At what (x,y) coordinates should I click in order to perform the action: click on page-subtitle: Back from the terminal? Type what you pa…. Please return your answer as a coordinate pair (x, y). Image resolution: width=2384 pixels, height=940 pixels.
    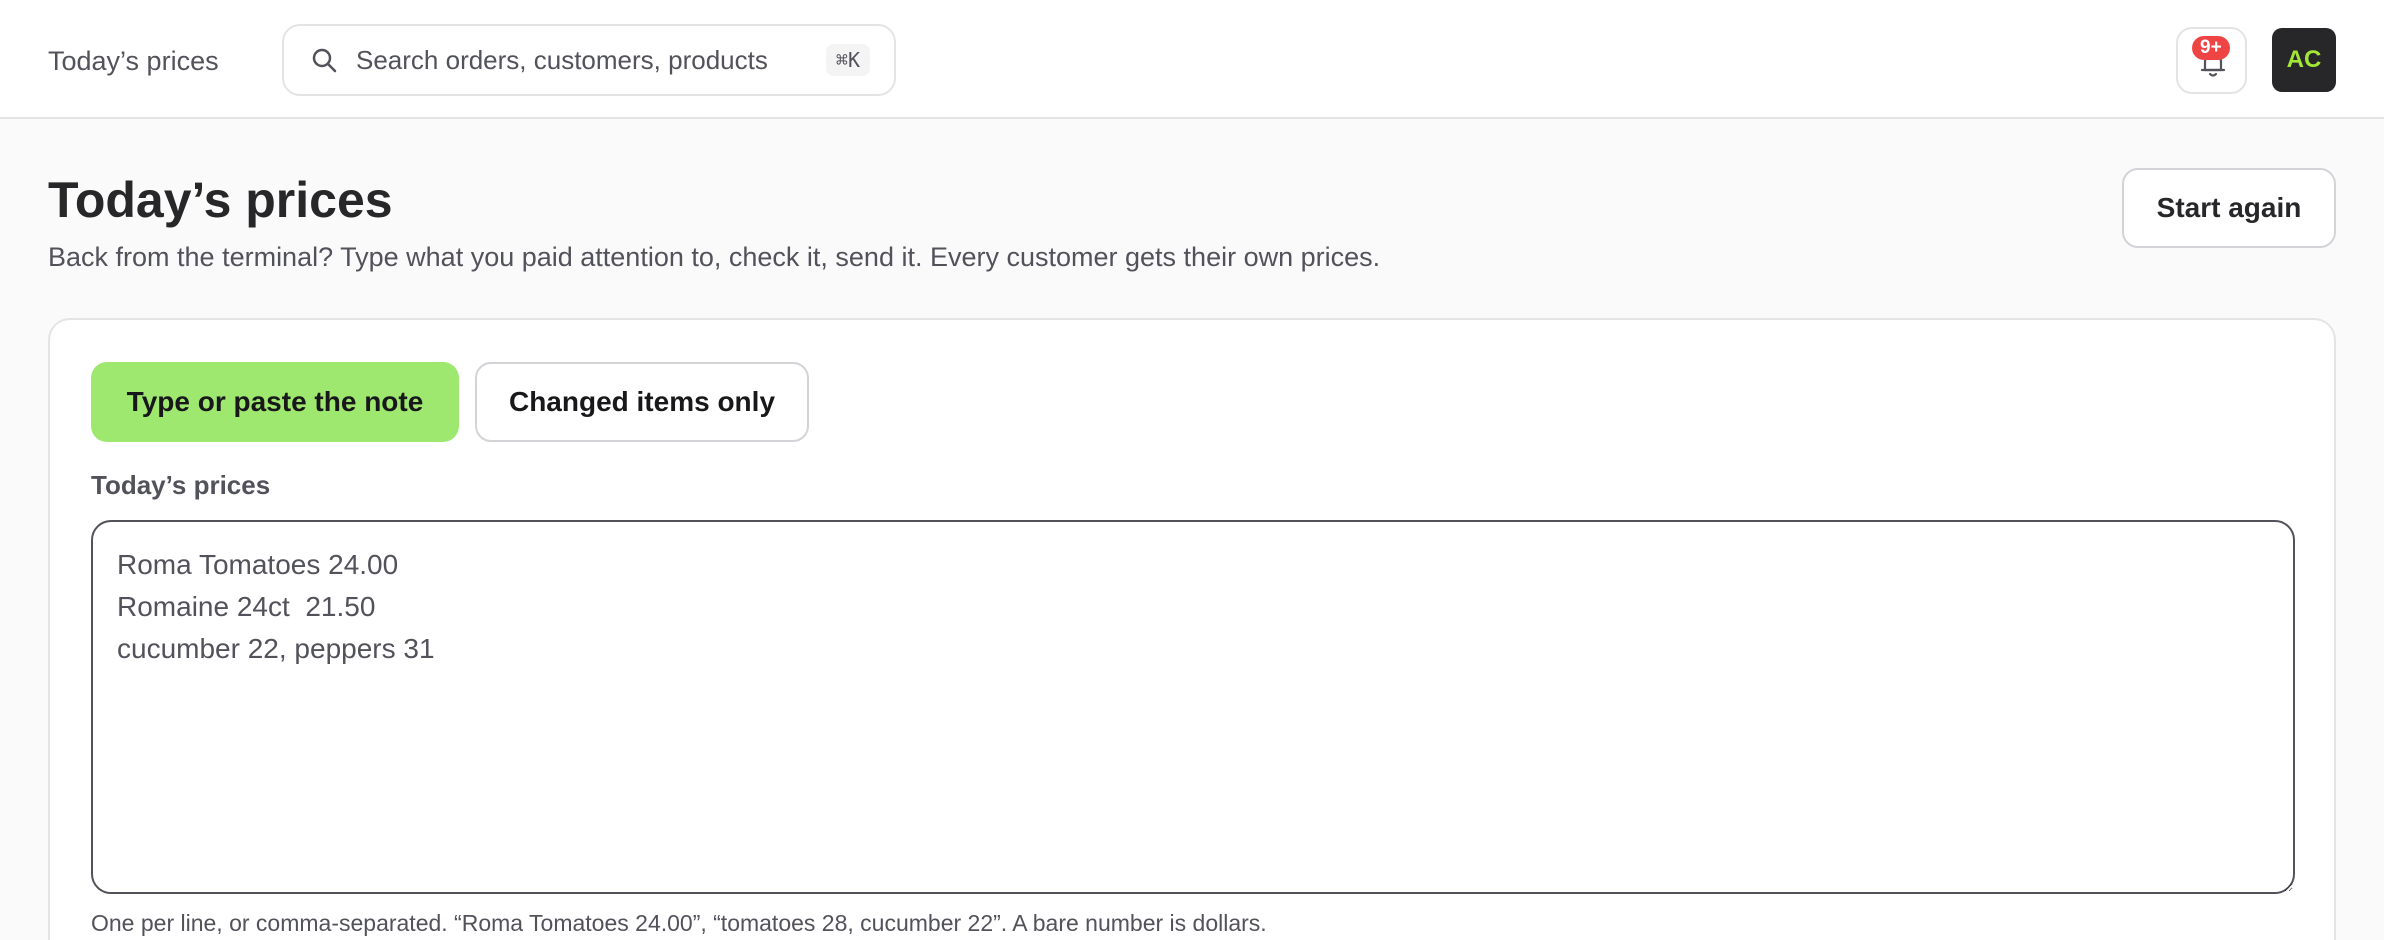
    Looking at the image, I should click on (714, 257).